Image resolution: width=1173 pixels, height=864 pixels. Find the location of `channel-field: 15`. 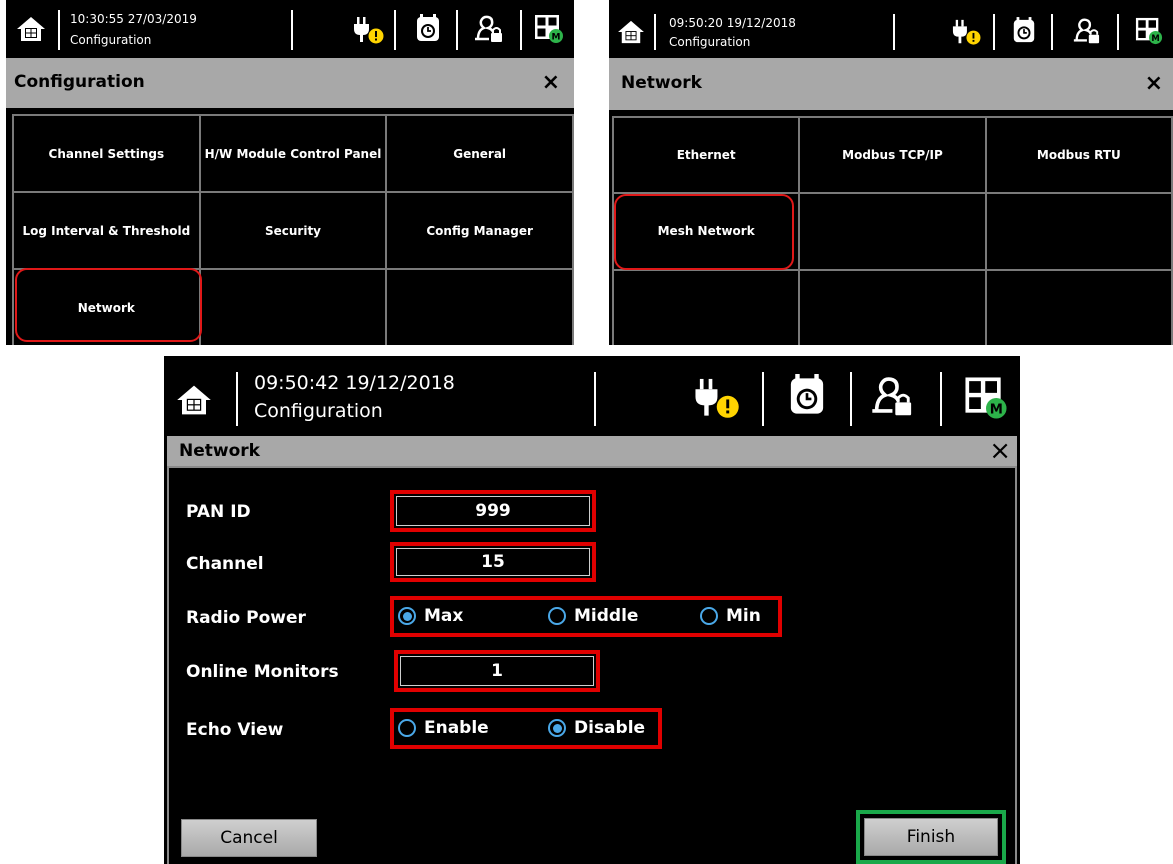

channel-field: 15 is located at coordinates (493, 562).